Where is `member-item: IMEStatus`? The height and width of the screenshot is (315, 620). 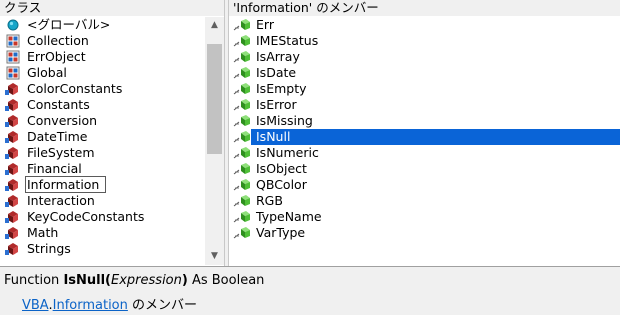 member-item: IMEStatus is located at coordinates (424, 41).